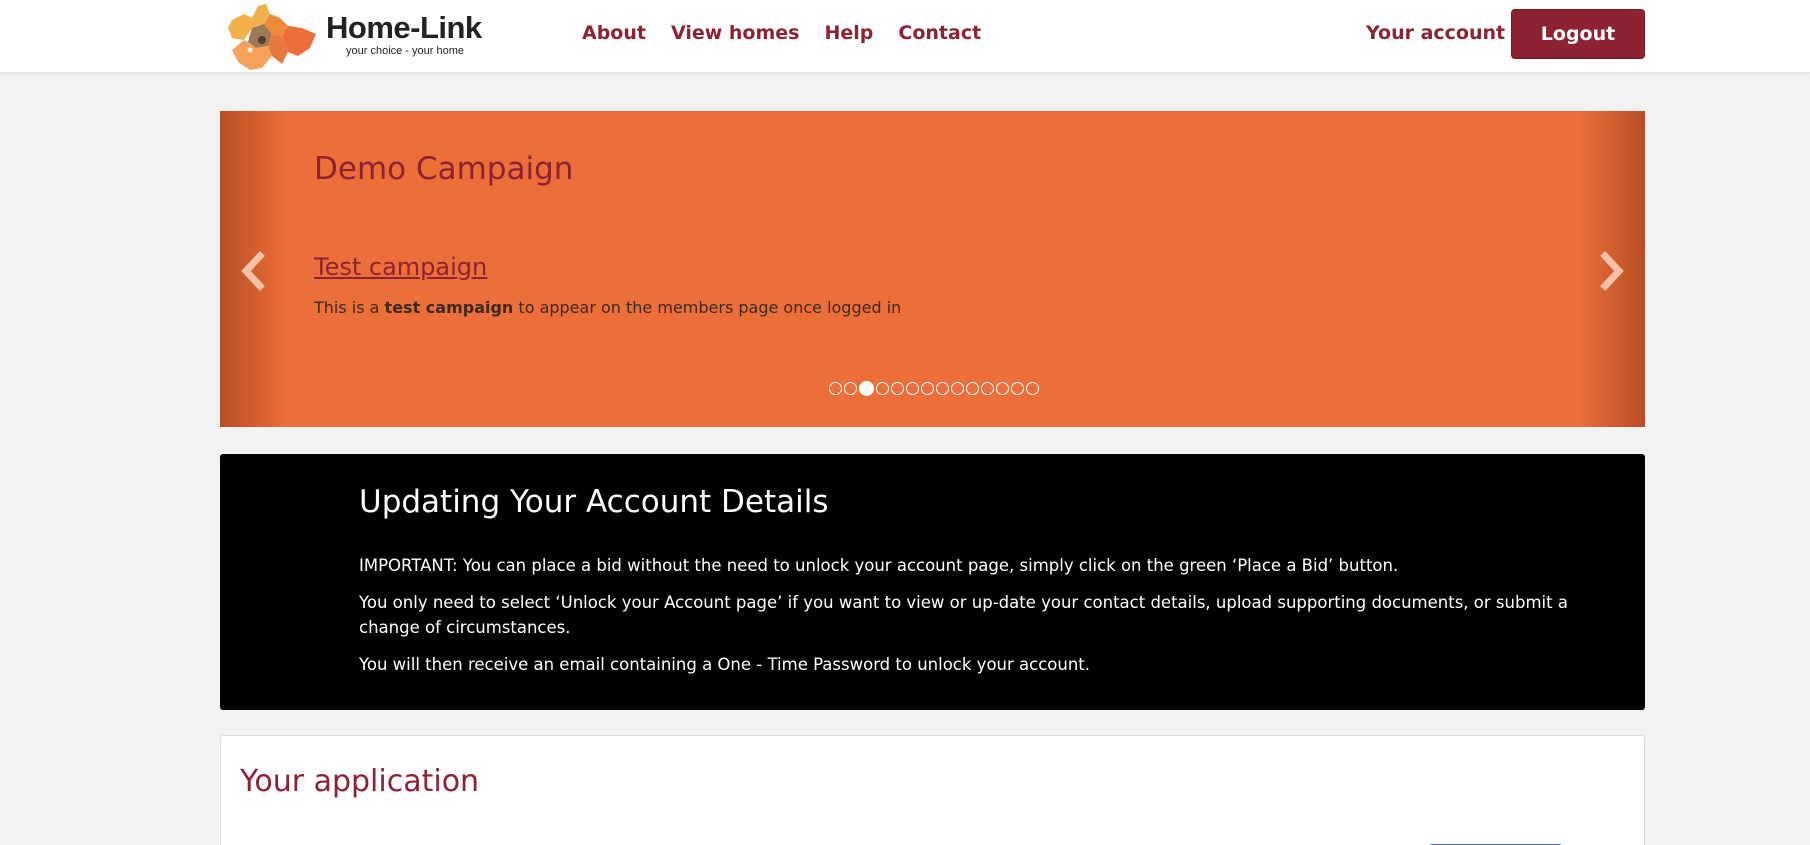  I want to click on chevron-left-icon, so click(253, 271).